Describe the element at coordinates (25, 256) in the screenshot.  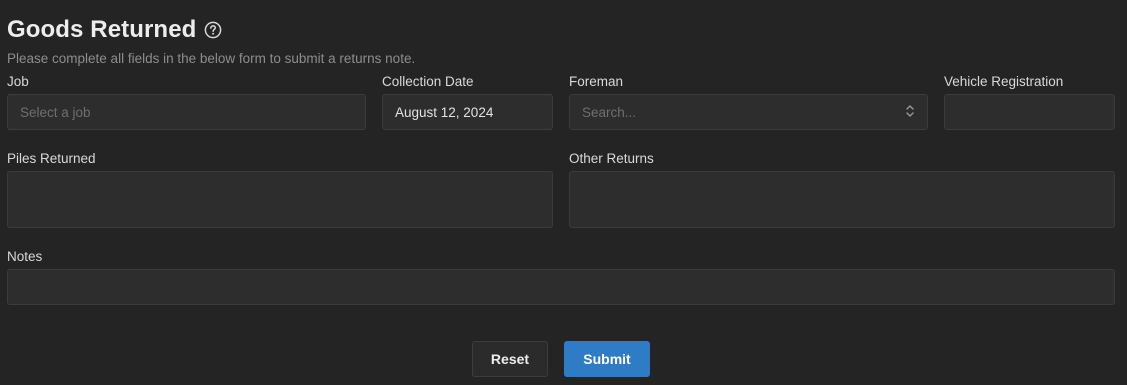
I see `notes-label: Notes` at that location.